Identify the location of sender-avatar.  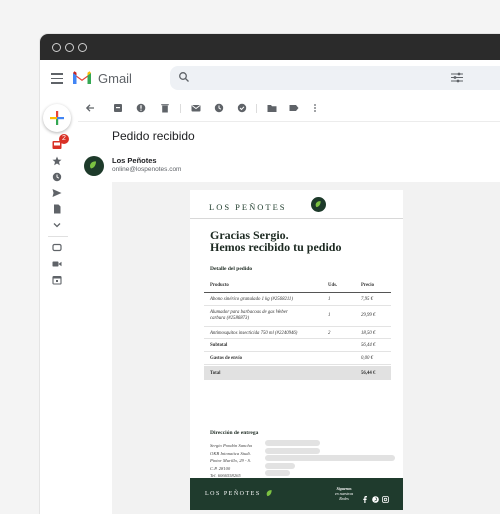
(94, 166).